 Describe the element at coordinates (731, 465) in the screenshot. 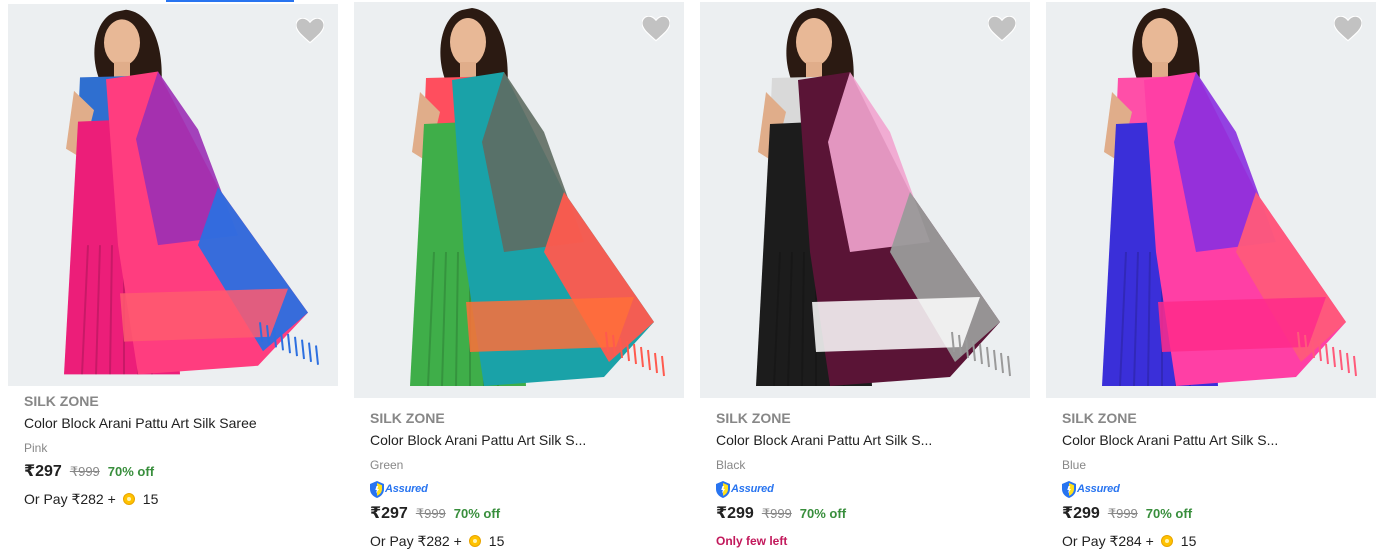

I see `variant-color: Black` at that location.